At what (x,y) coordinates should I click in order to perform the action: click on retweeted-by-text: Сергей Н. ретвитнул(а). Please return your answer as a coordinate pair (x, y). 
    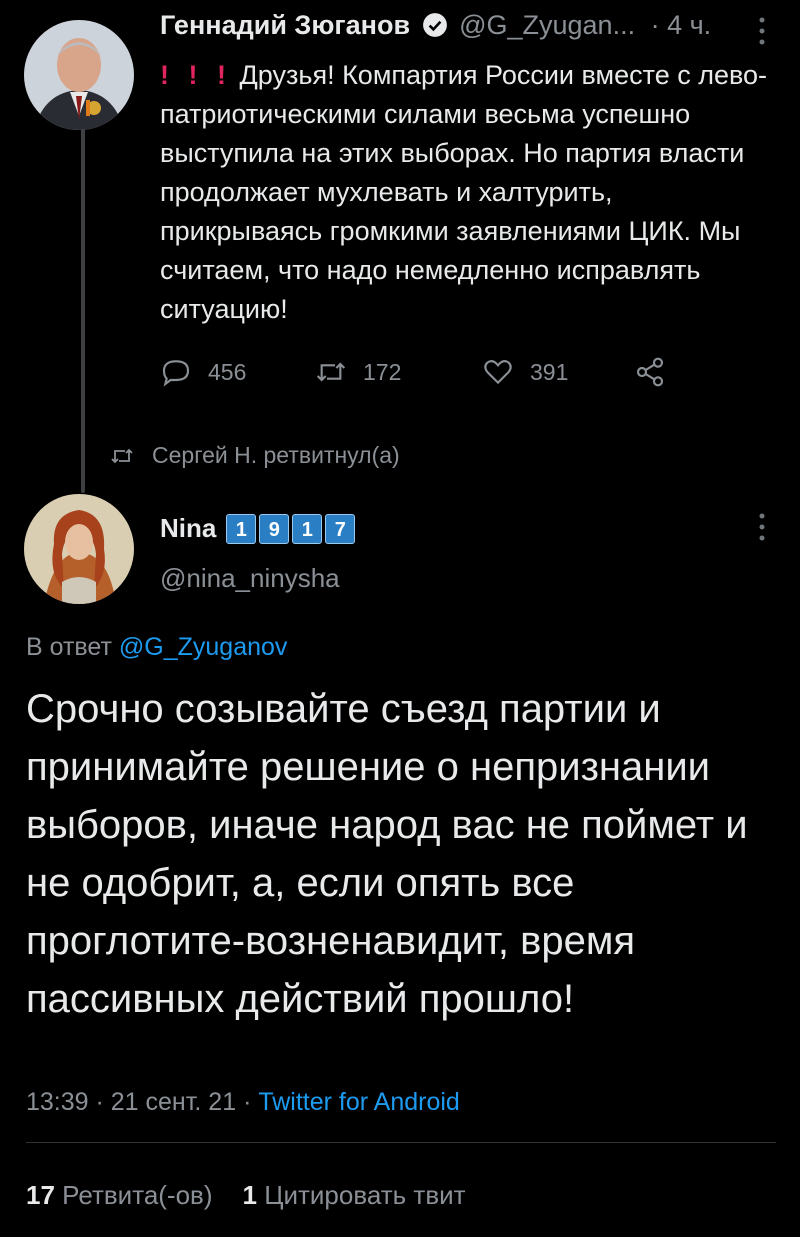
    Looking at the image, I should click on (276, 455).